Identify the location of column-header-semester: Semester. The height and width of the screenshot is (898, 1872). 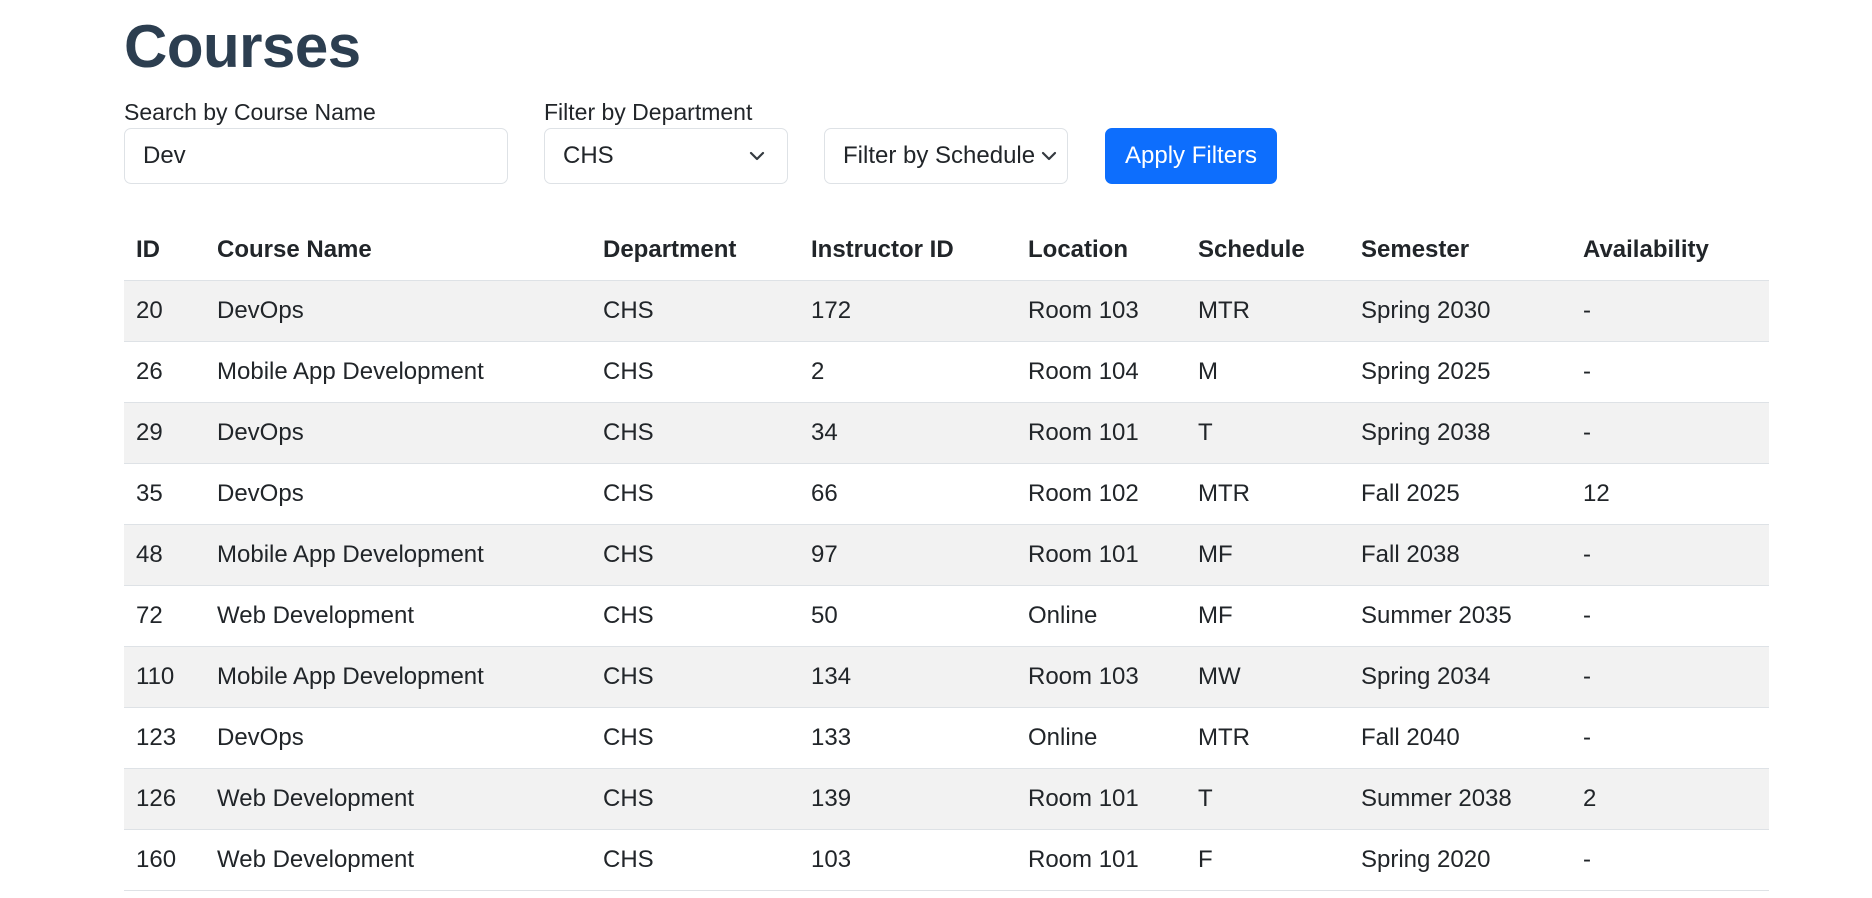
(1460, 250).